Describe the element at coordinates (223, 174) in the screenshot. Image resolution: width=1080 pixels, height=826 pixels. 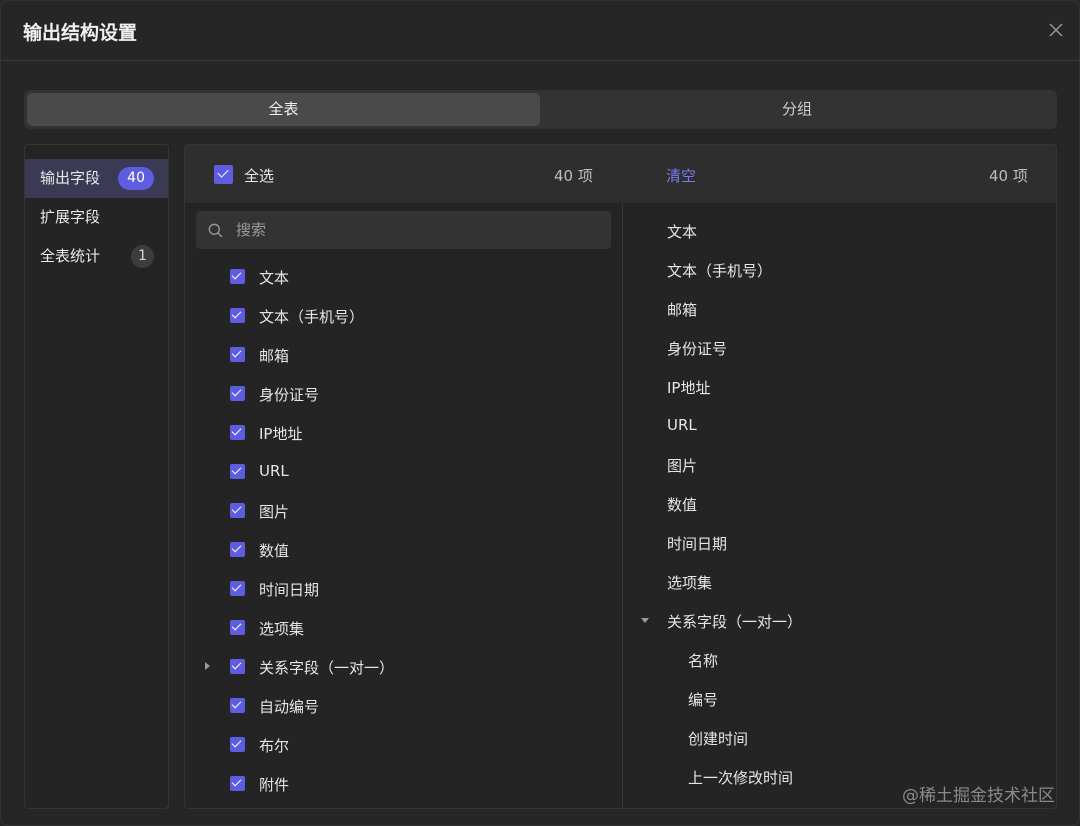
I see `select-all-checkbox` at that location.